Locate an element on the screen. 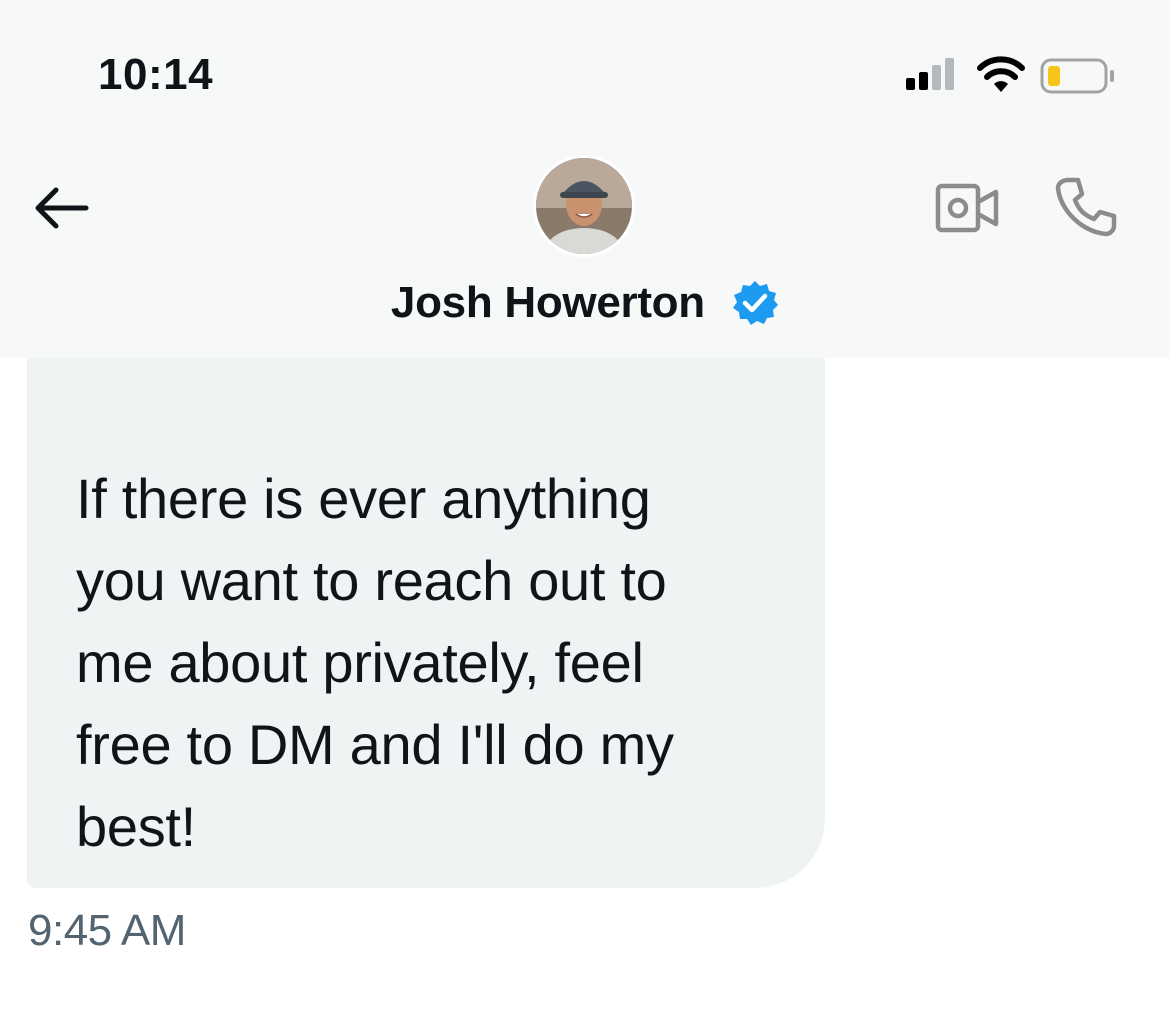  status-bar-time: 10:14 is located at coordinates (156, 74).